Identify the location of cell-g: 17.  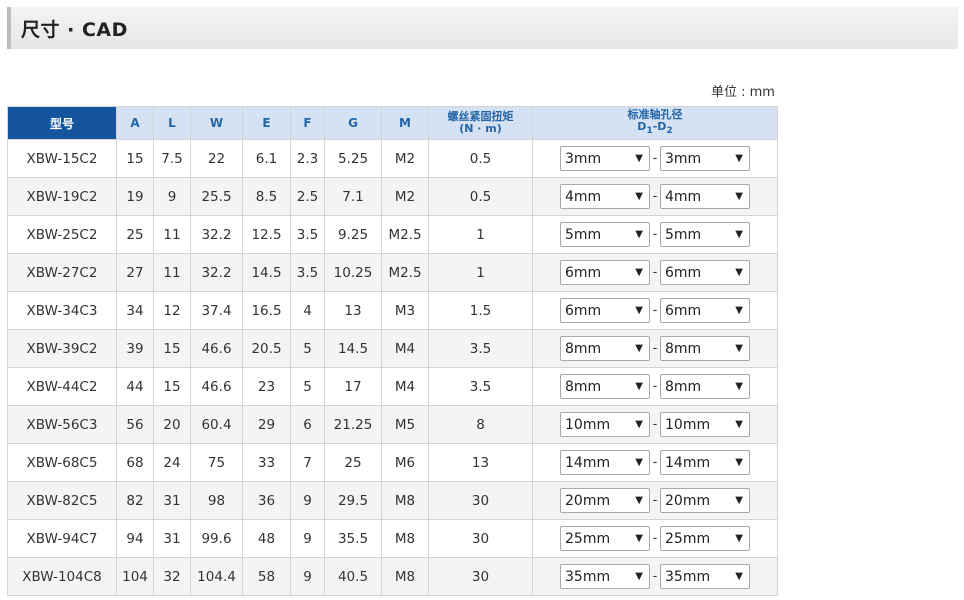
(353, 386).